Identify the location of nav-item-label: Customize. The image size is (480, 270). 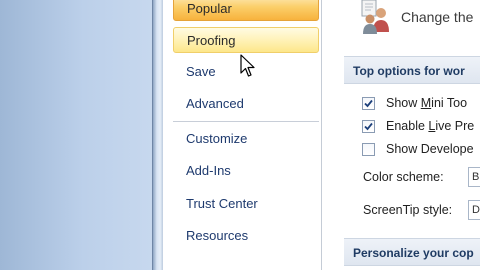
(217, 138).